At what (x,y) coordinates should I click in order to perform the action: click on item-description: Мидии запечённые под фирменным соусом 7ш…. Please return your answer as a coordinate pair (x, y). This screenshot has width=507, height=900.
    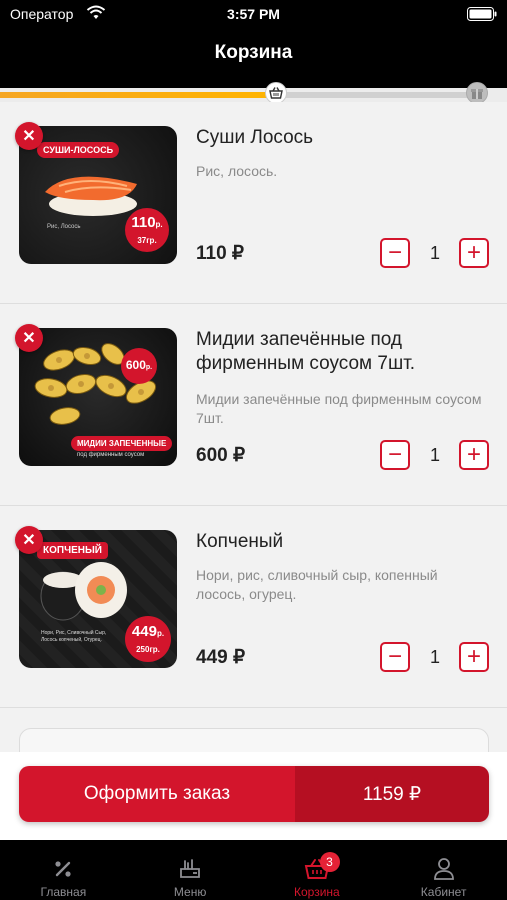
    Looking at the image, I should click on (339, 408).